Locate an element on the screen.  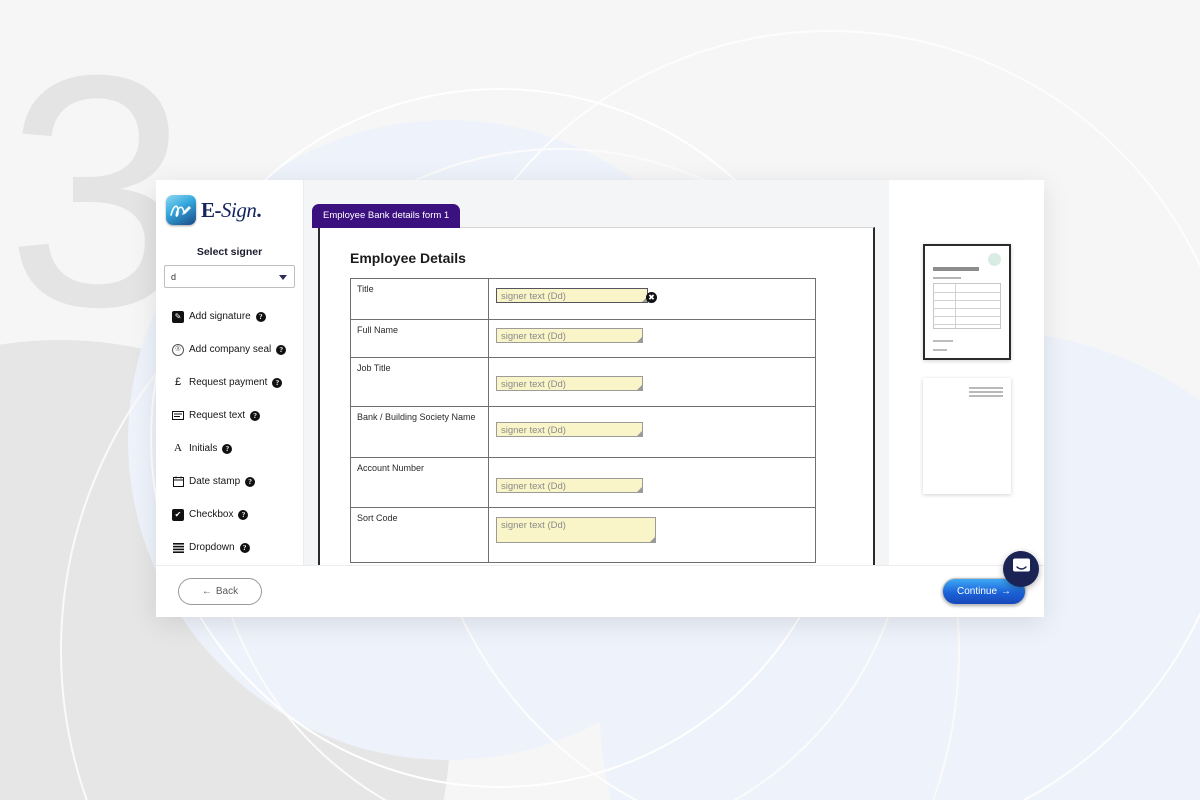
signer-field-title: signer text (Dd) is located at coordinates (572, 295).